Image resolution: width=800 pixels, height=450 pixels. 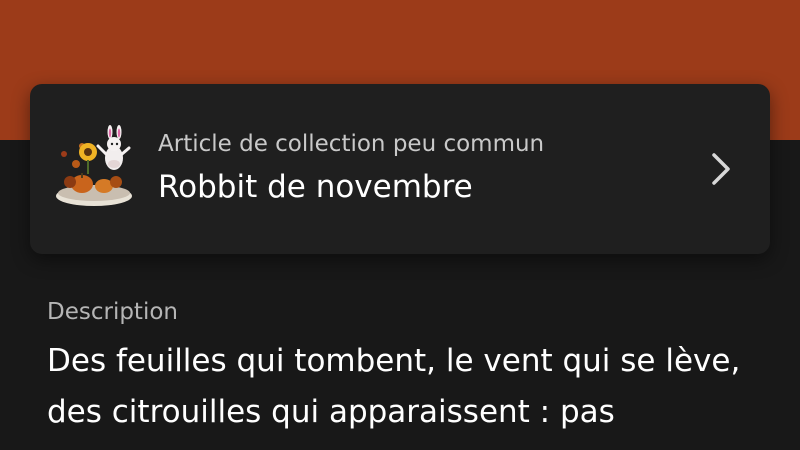 I want to click on item-name: Robbit de novembre, so click(x=315, y=187).